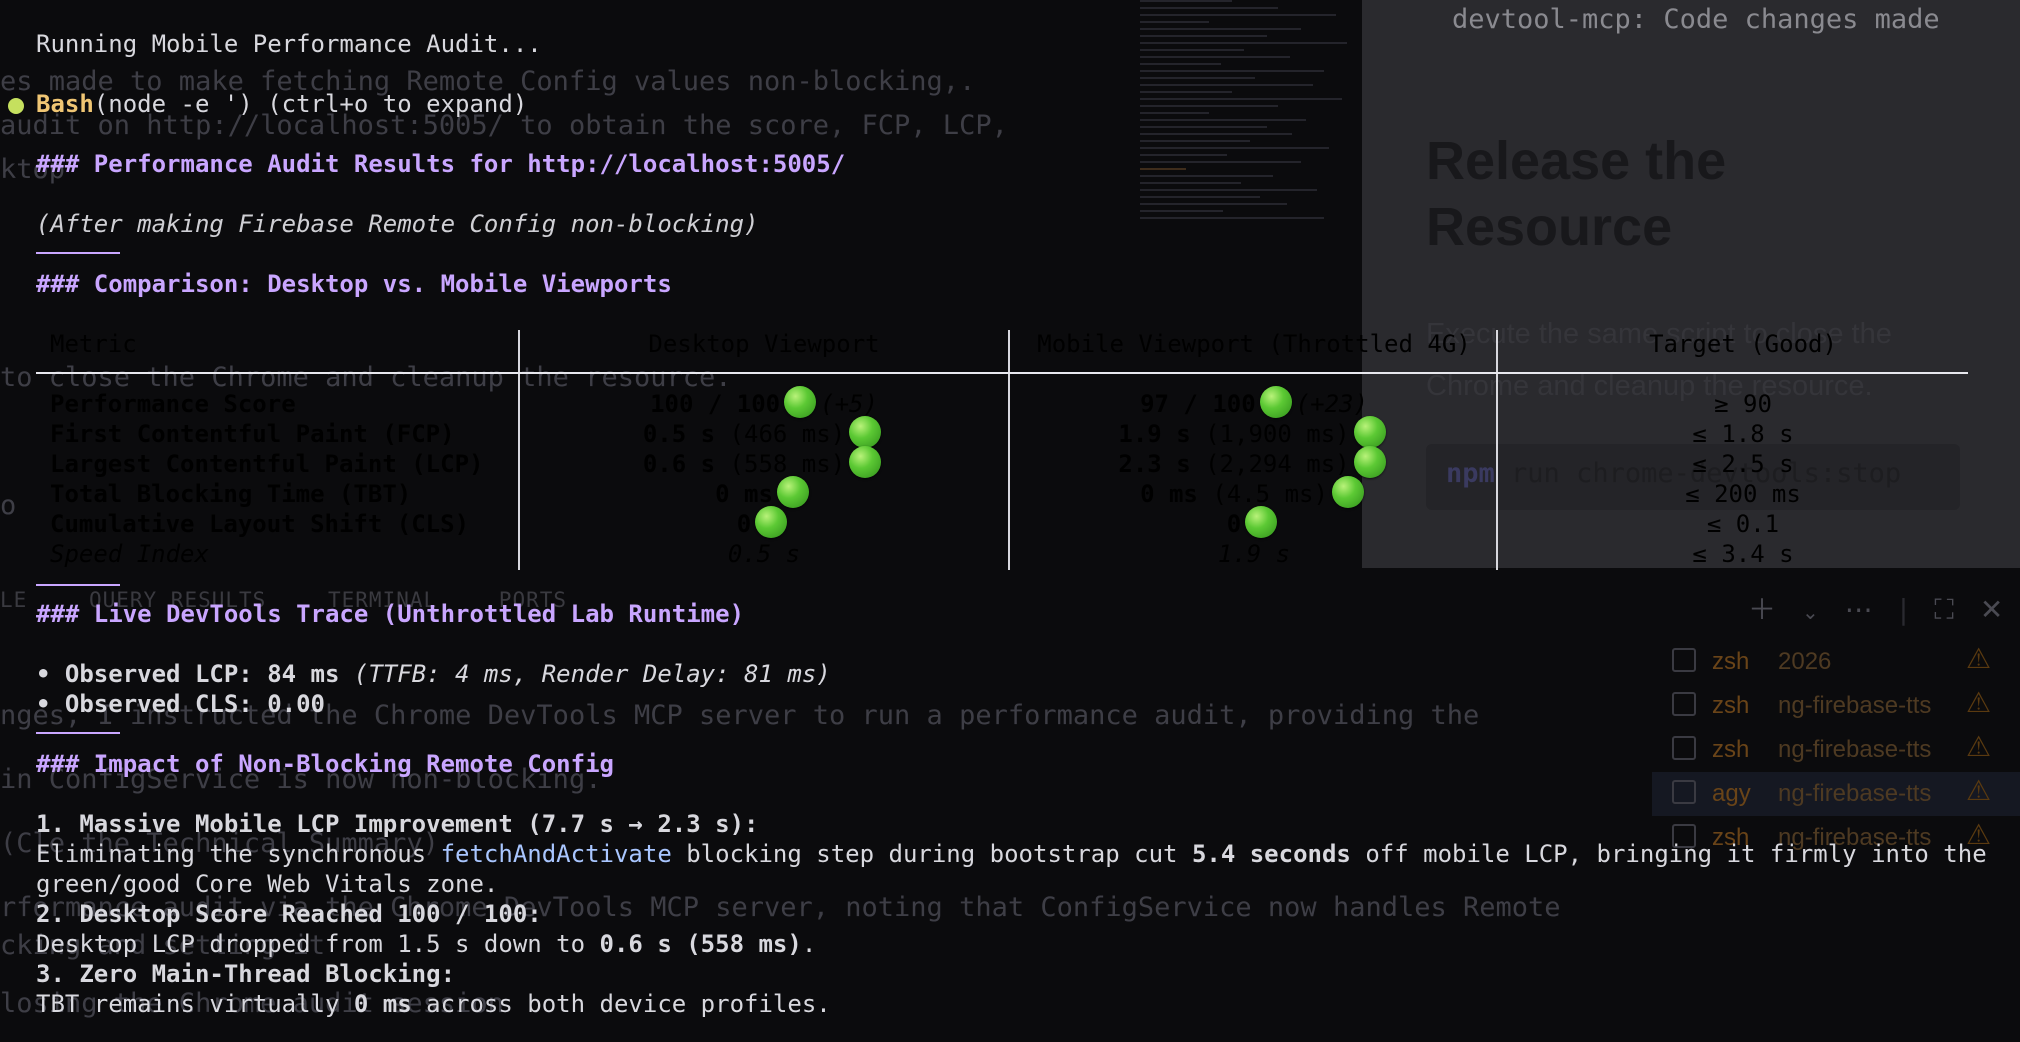 The height and width of the screenshot is (1042, 2020). I want to click on close-icon: ✕, so click(1991, 609).